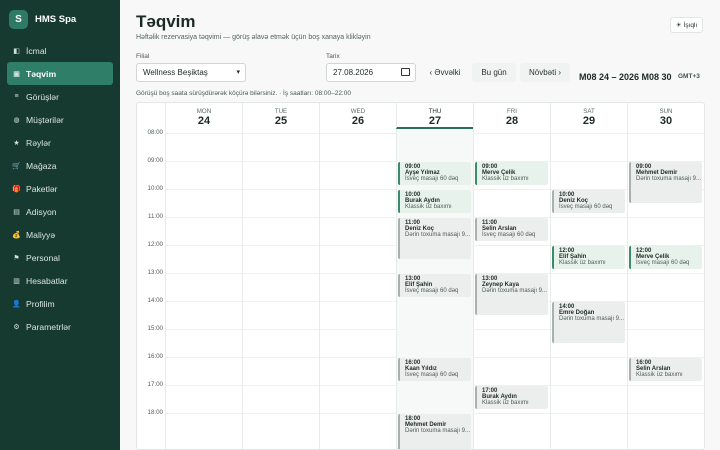 This screenshot has height=450, width=720. What do you see at coordinates (434, 285) in the screenshot?
I see `appointment-card: 13:00 Elif Şahin İsveç masajı 60 dəq` at bounding box center [434, 285].